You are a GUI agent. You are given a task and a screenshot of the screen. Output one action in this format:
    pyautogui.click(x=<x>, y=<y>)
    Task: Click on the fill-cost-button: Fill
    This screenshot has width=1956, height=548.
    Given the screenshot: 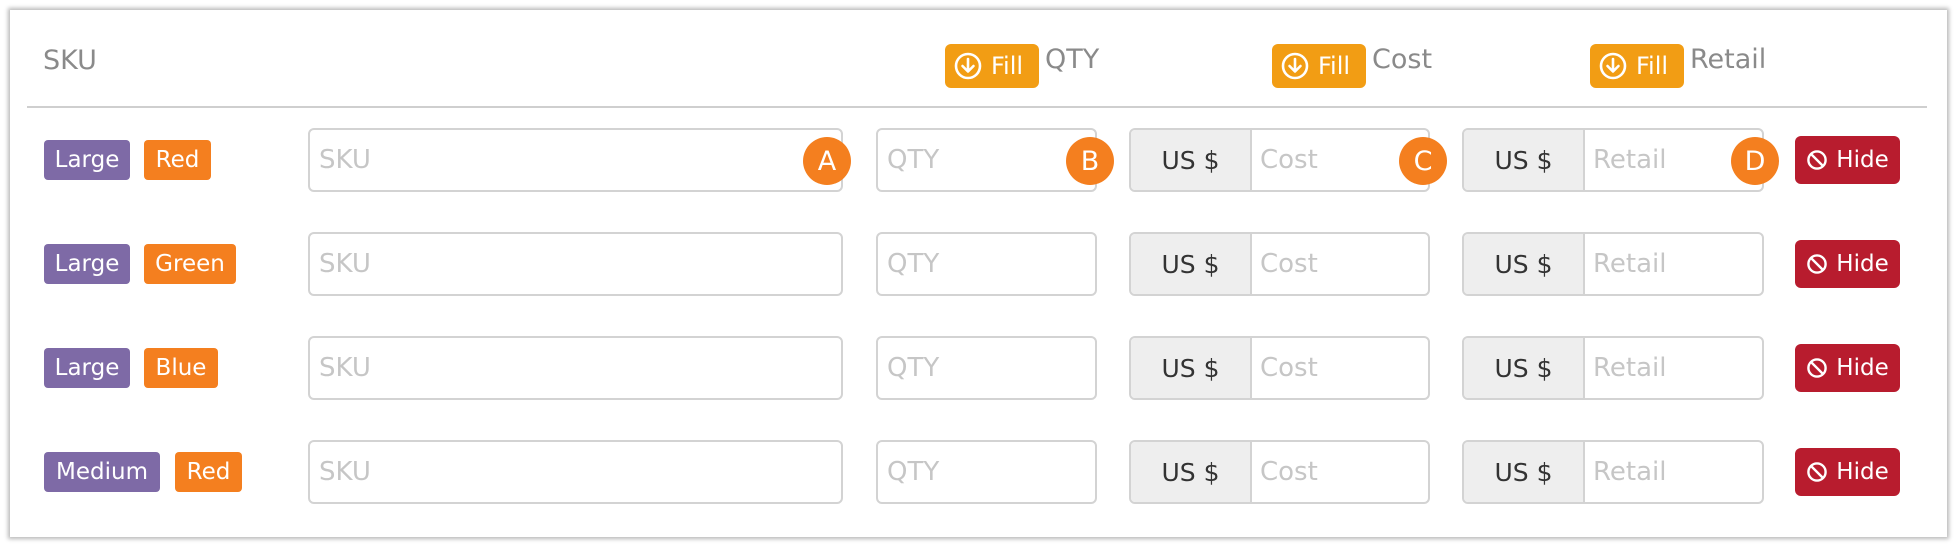 What is the action you would take?
    pyautogui.click(x=1319, y=66)
    